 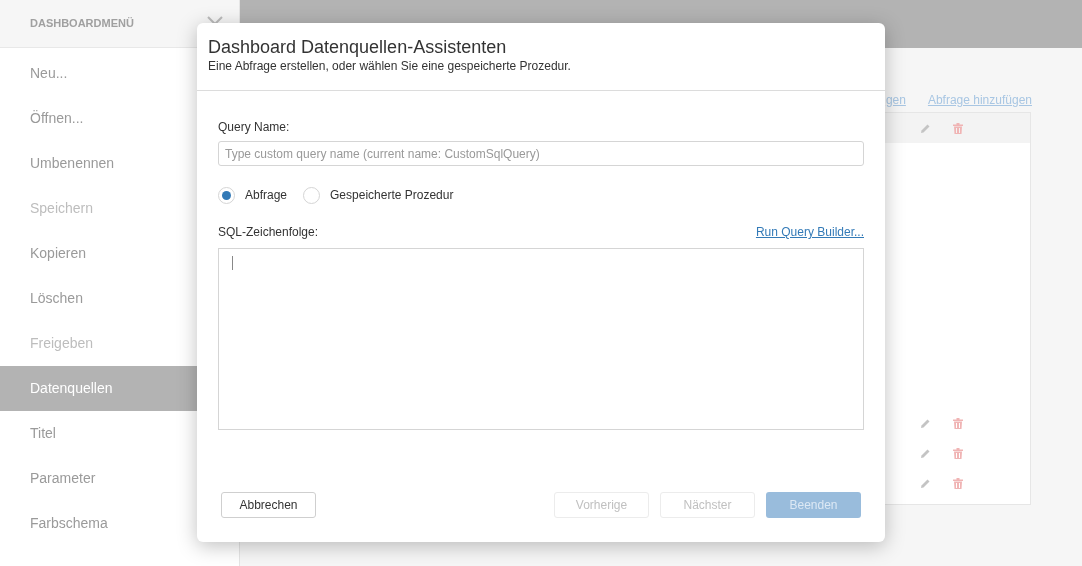 What do you see at coordinates (82, 24) in the screenshot?
I see `sidebar-title: DASHBOARDMENÜ` at bounding box center [82, 24].